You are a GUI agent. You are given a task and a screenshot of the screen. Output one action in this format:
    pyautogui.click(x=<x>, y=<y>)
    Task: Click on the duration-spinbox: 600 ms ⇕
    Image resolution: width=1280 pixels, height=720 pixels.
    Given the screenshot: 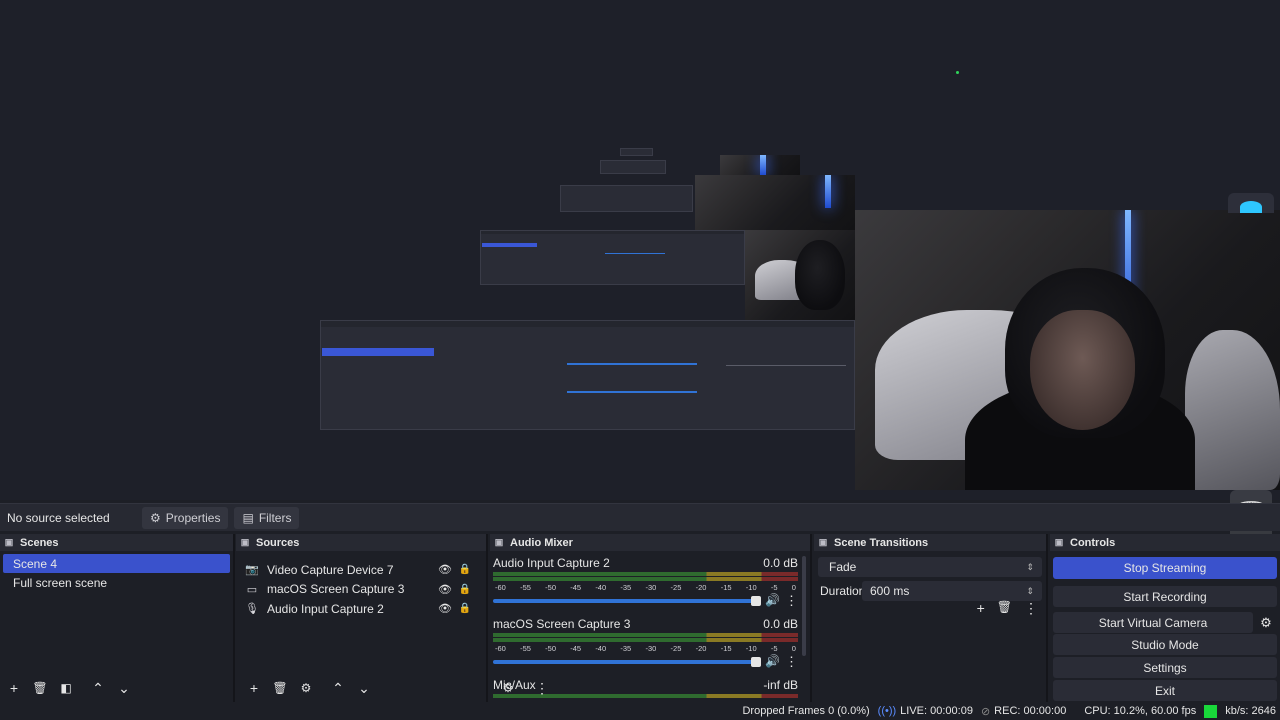 What is the action you would take?
    pyautogui.click(x=952, y=591)
    